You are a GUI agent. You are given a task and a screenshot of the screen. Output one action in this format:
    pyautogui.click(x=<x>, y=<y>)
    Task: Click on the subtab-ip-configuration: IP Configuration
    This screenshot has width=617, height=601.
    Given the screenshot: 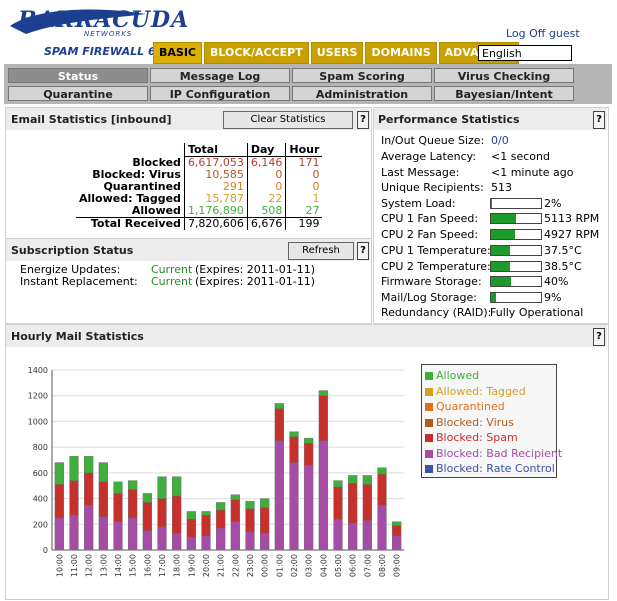 What is the action you would take?
    pyautogui.click(x=220, y=93)
    